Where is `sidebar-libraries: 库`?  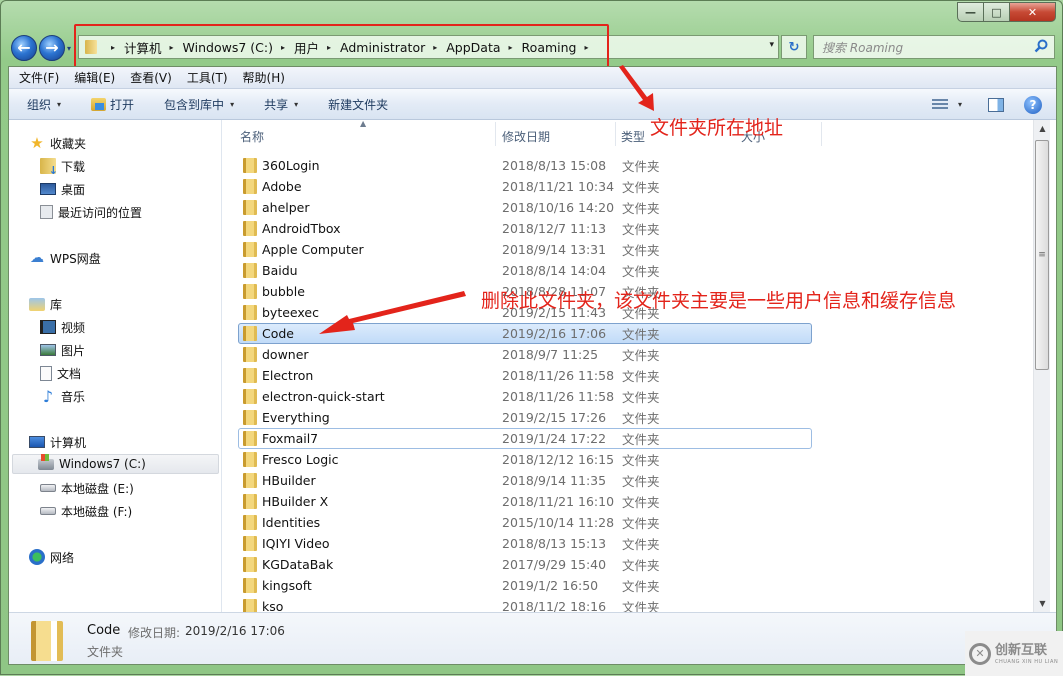 sidebar-libraries: 库 is located at coordinates (45, 304).